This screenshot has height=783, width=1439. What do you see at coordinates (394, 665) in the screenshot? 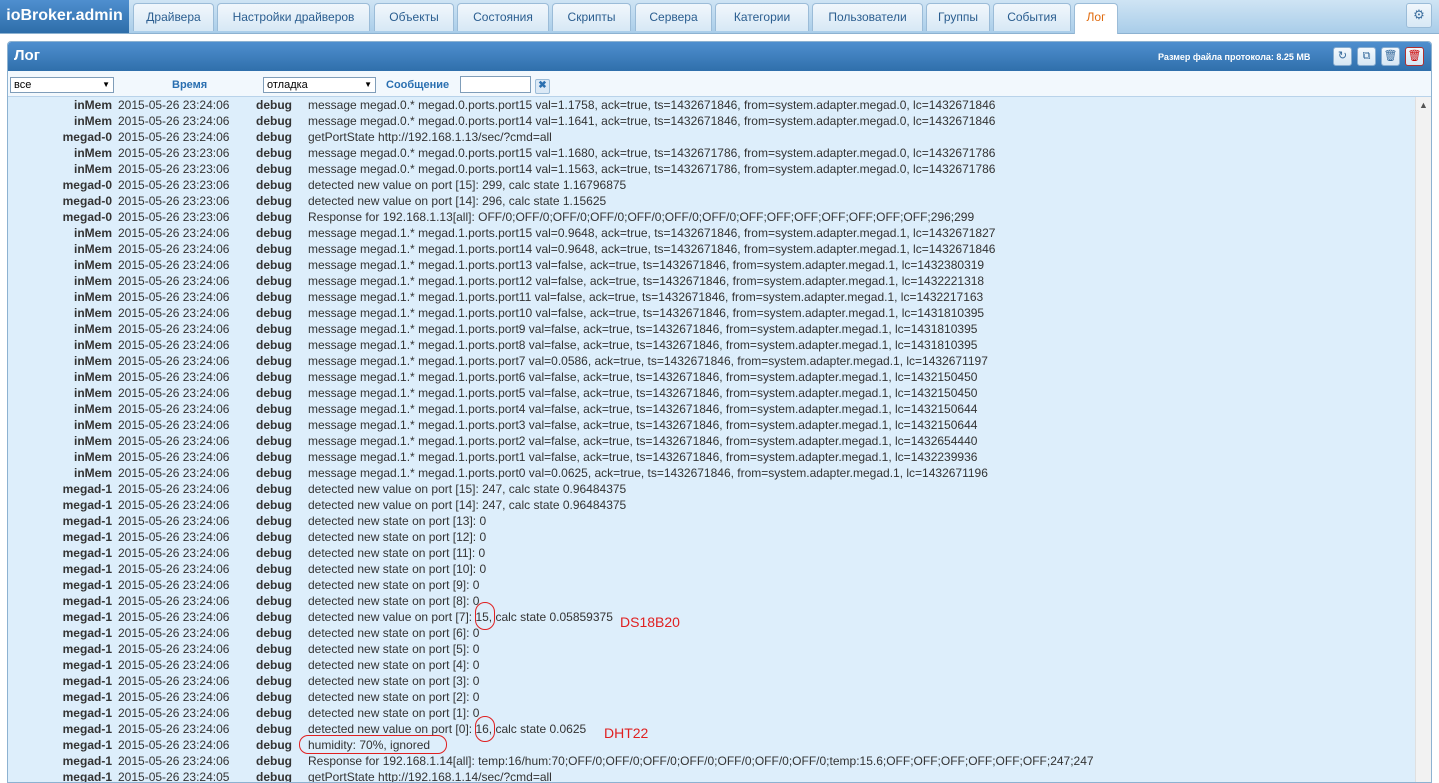
I see `log-message: detected new state on port [4]: 0` at bounding box center [394, 665].